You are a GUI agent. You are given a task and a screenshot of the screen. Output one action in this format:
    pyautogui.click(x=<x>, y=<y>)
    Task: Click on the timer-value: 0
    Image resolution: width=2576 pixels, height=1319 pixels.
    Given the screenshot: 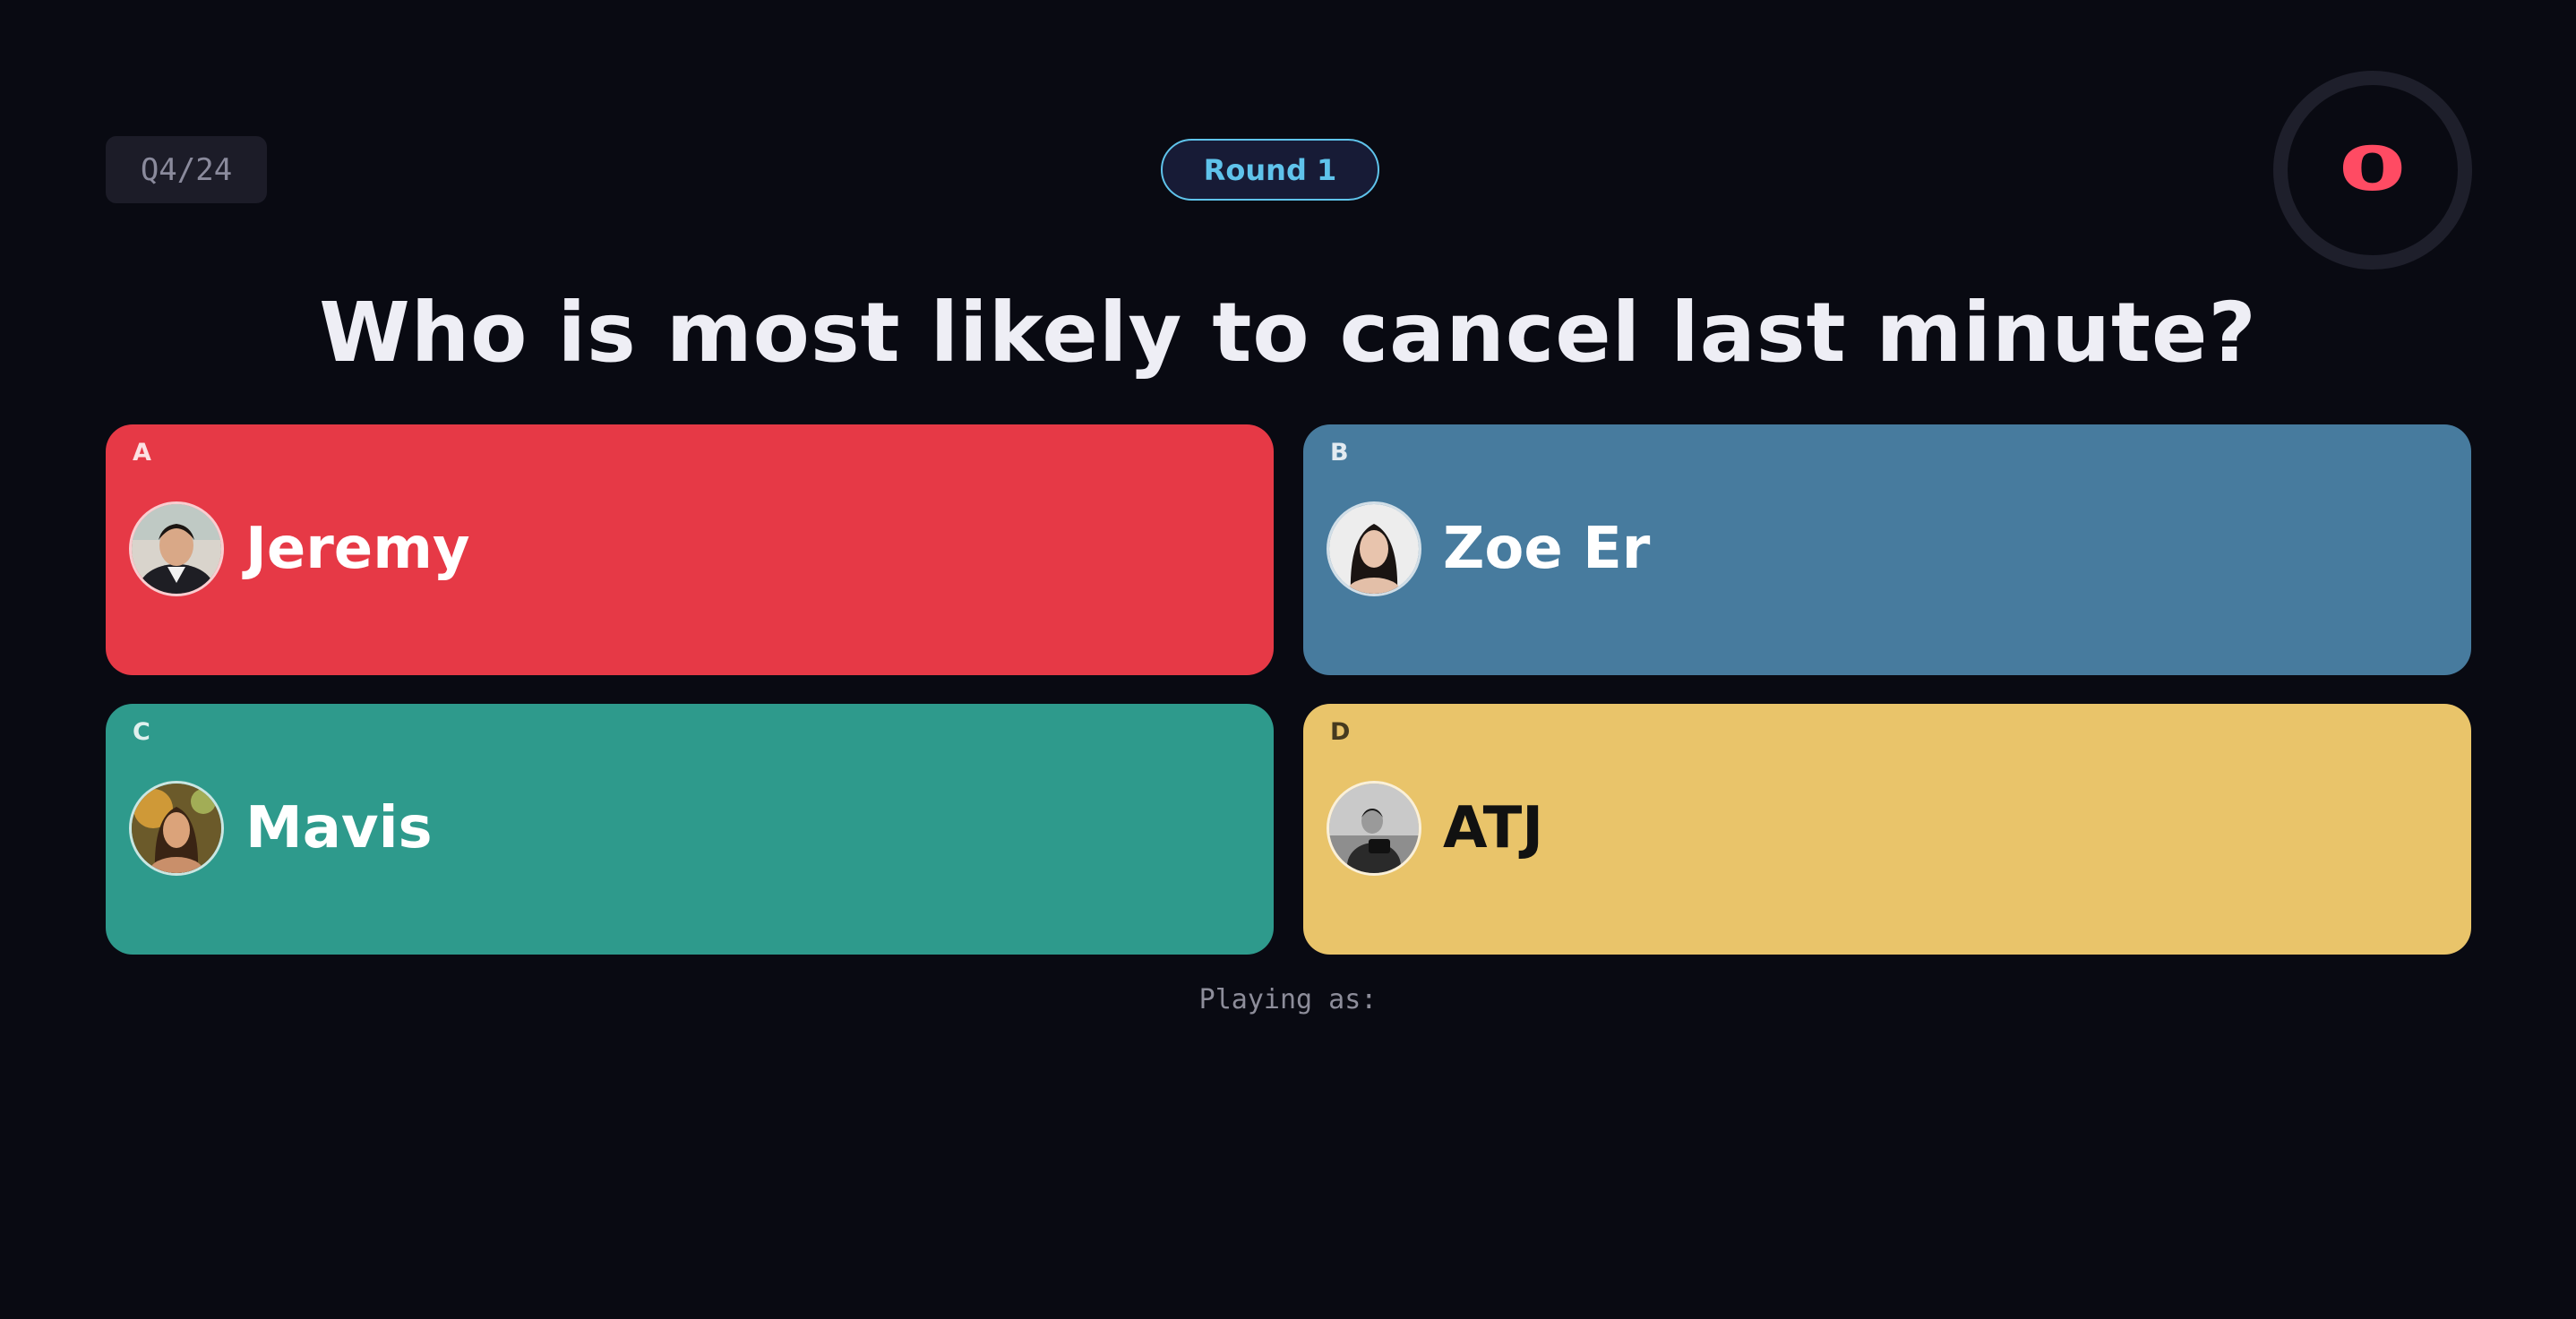 What is the action you would take?
    pyautogui.click(x=2373, y=169)
    